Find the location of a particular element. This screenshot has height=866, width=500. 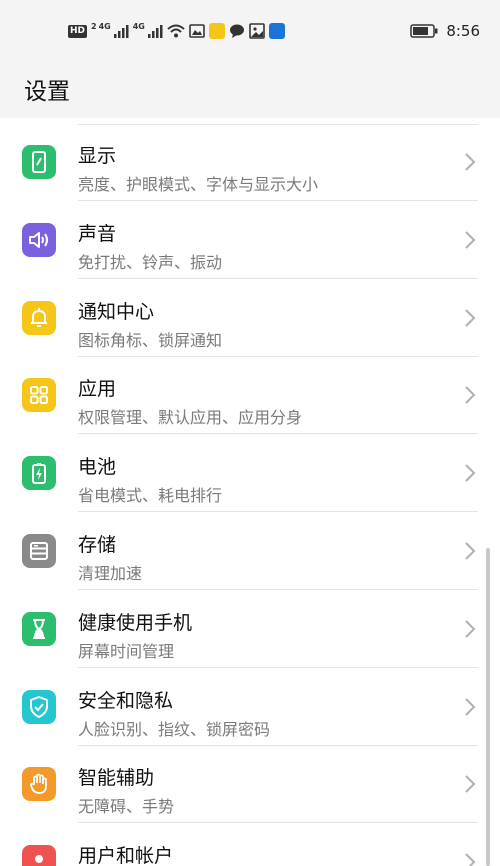

hd-number: 2 is located at coordinates (94, 26).